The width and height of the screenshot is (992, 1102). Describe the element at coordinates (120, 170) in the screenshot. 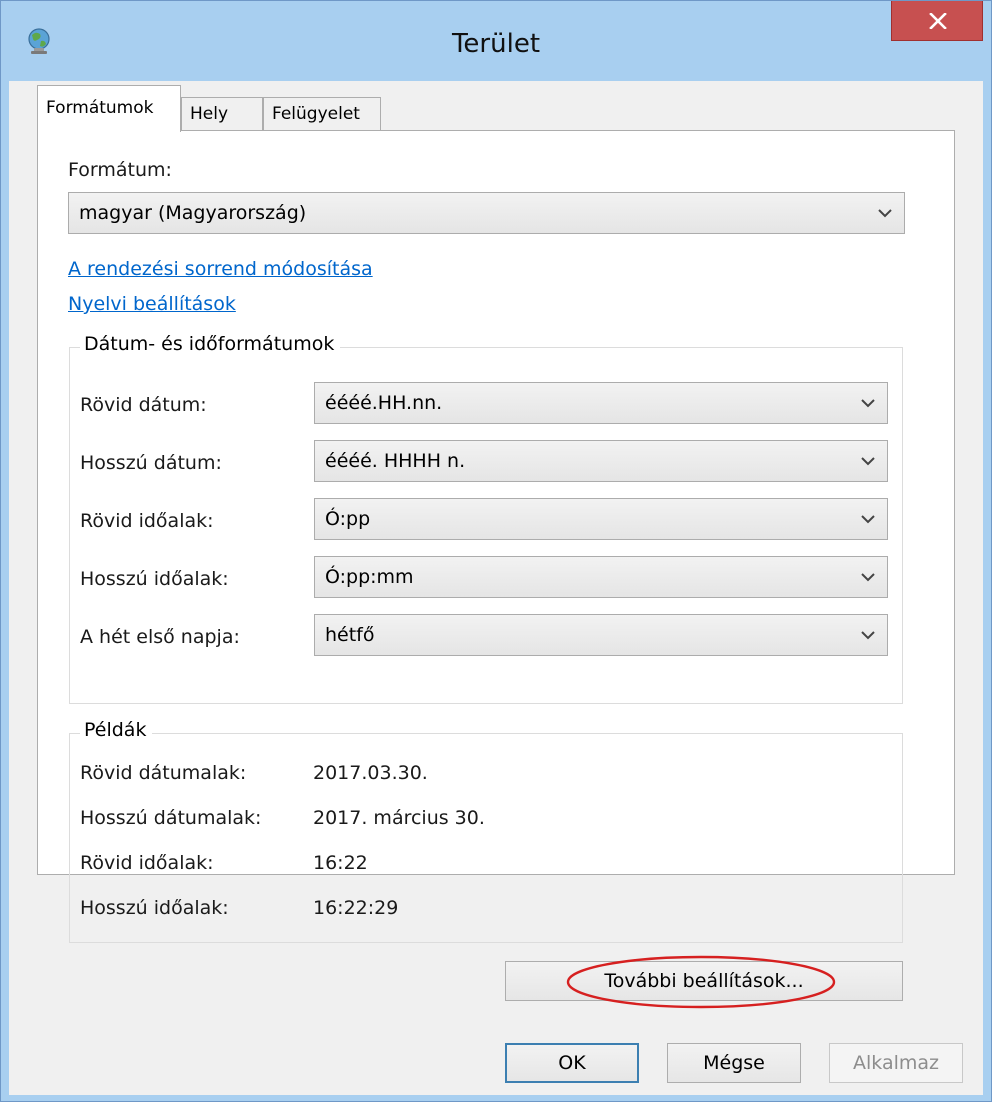

I see `format-label: Formátum:` at that location.